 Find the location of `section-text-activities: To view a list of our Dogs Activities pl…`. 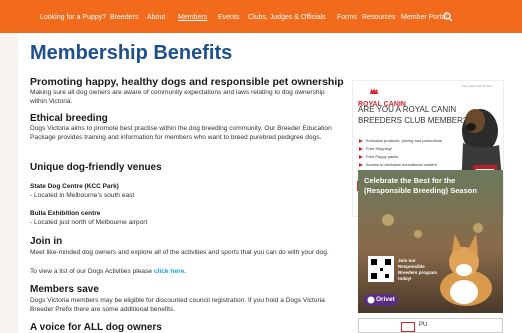

section-text-activities: To view a list of our Dogs Activities pl… is located at coordinates (185, 271).